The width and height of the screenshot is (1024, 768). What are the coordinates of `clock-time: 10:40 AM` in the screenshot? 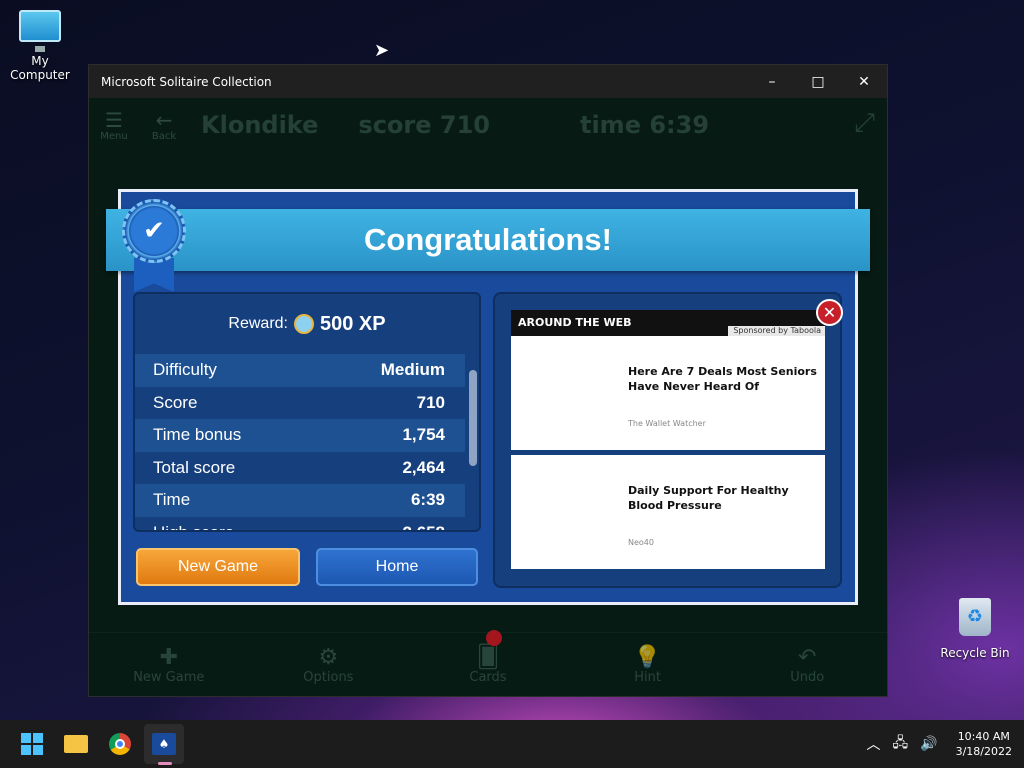 It's located at (983, 736).